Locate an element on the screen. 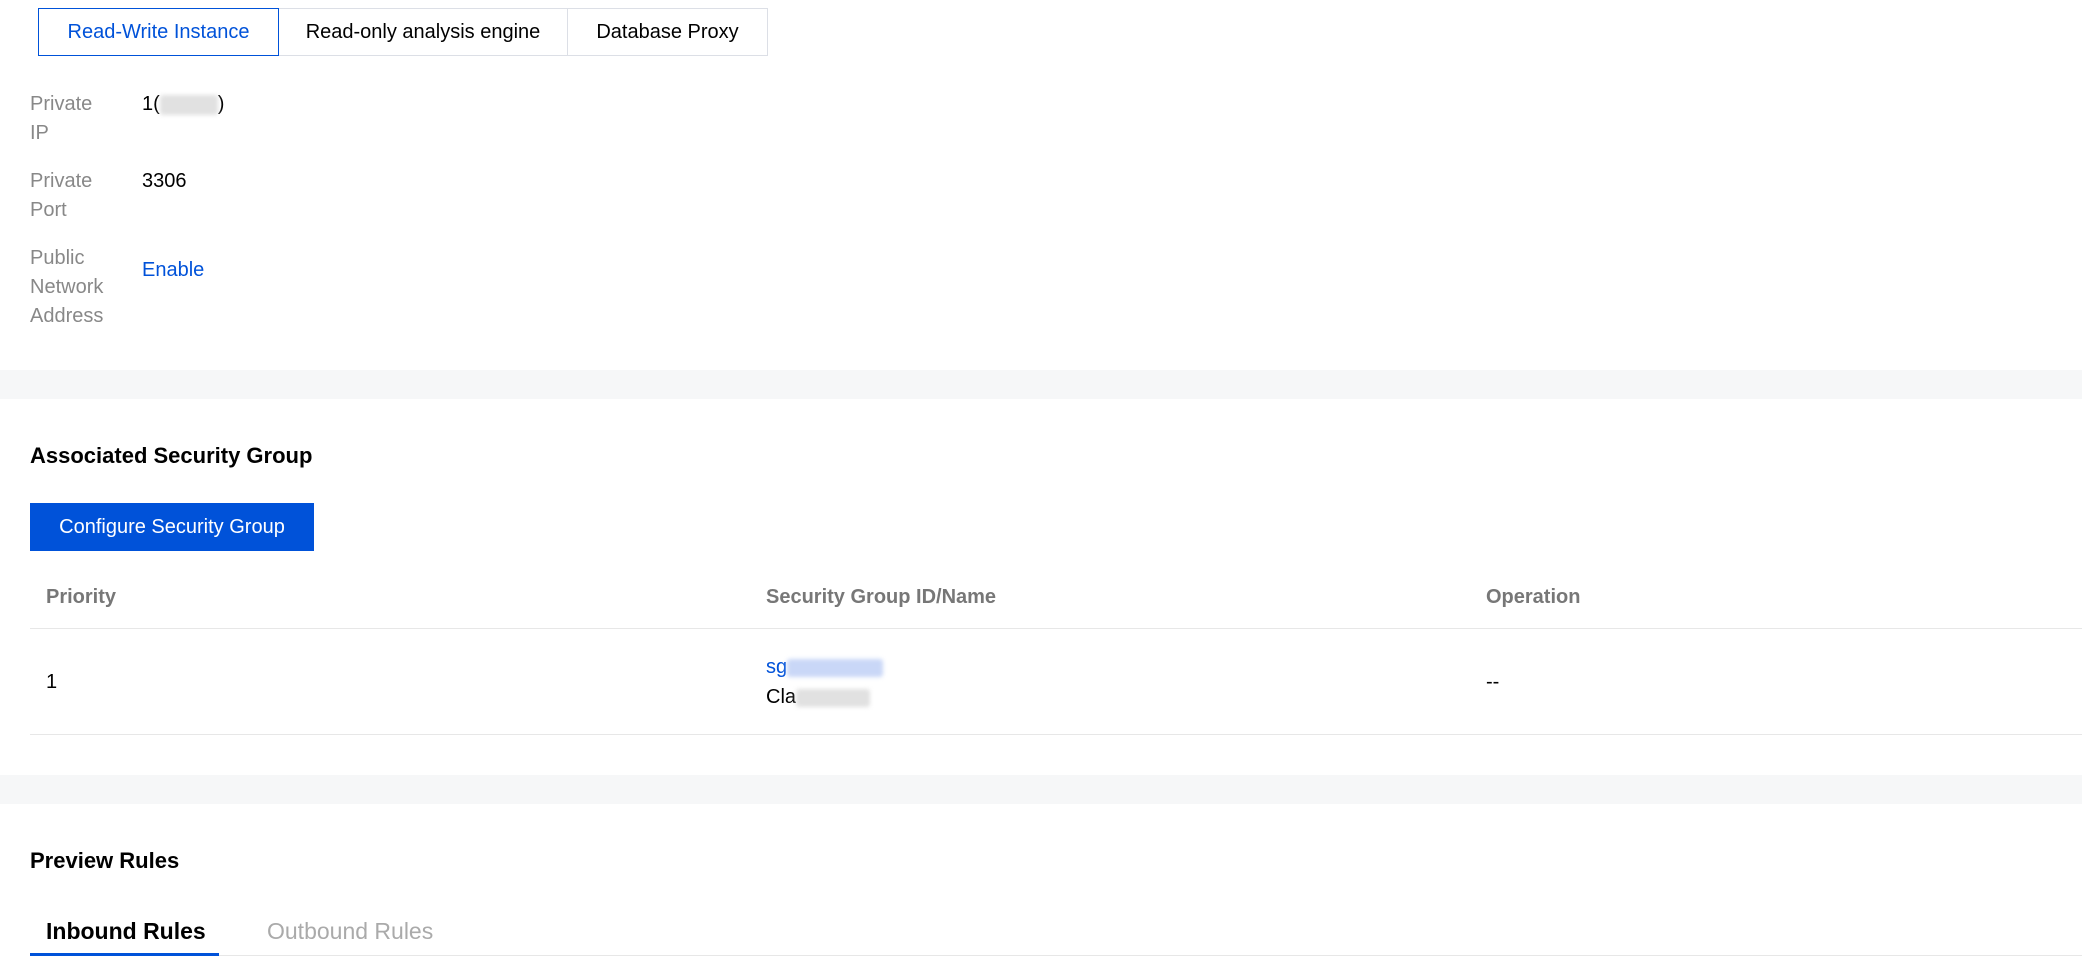 This screenshot has width=2082, height=970. security-group-id-link: sg is located at coordinates (825, 667).